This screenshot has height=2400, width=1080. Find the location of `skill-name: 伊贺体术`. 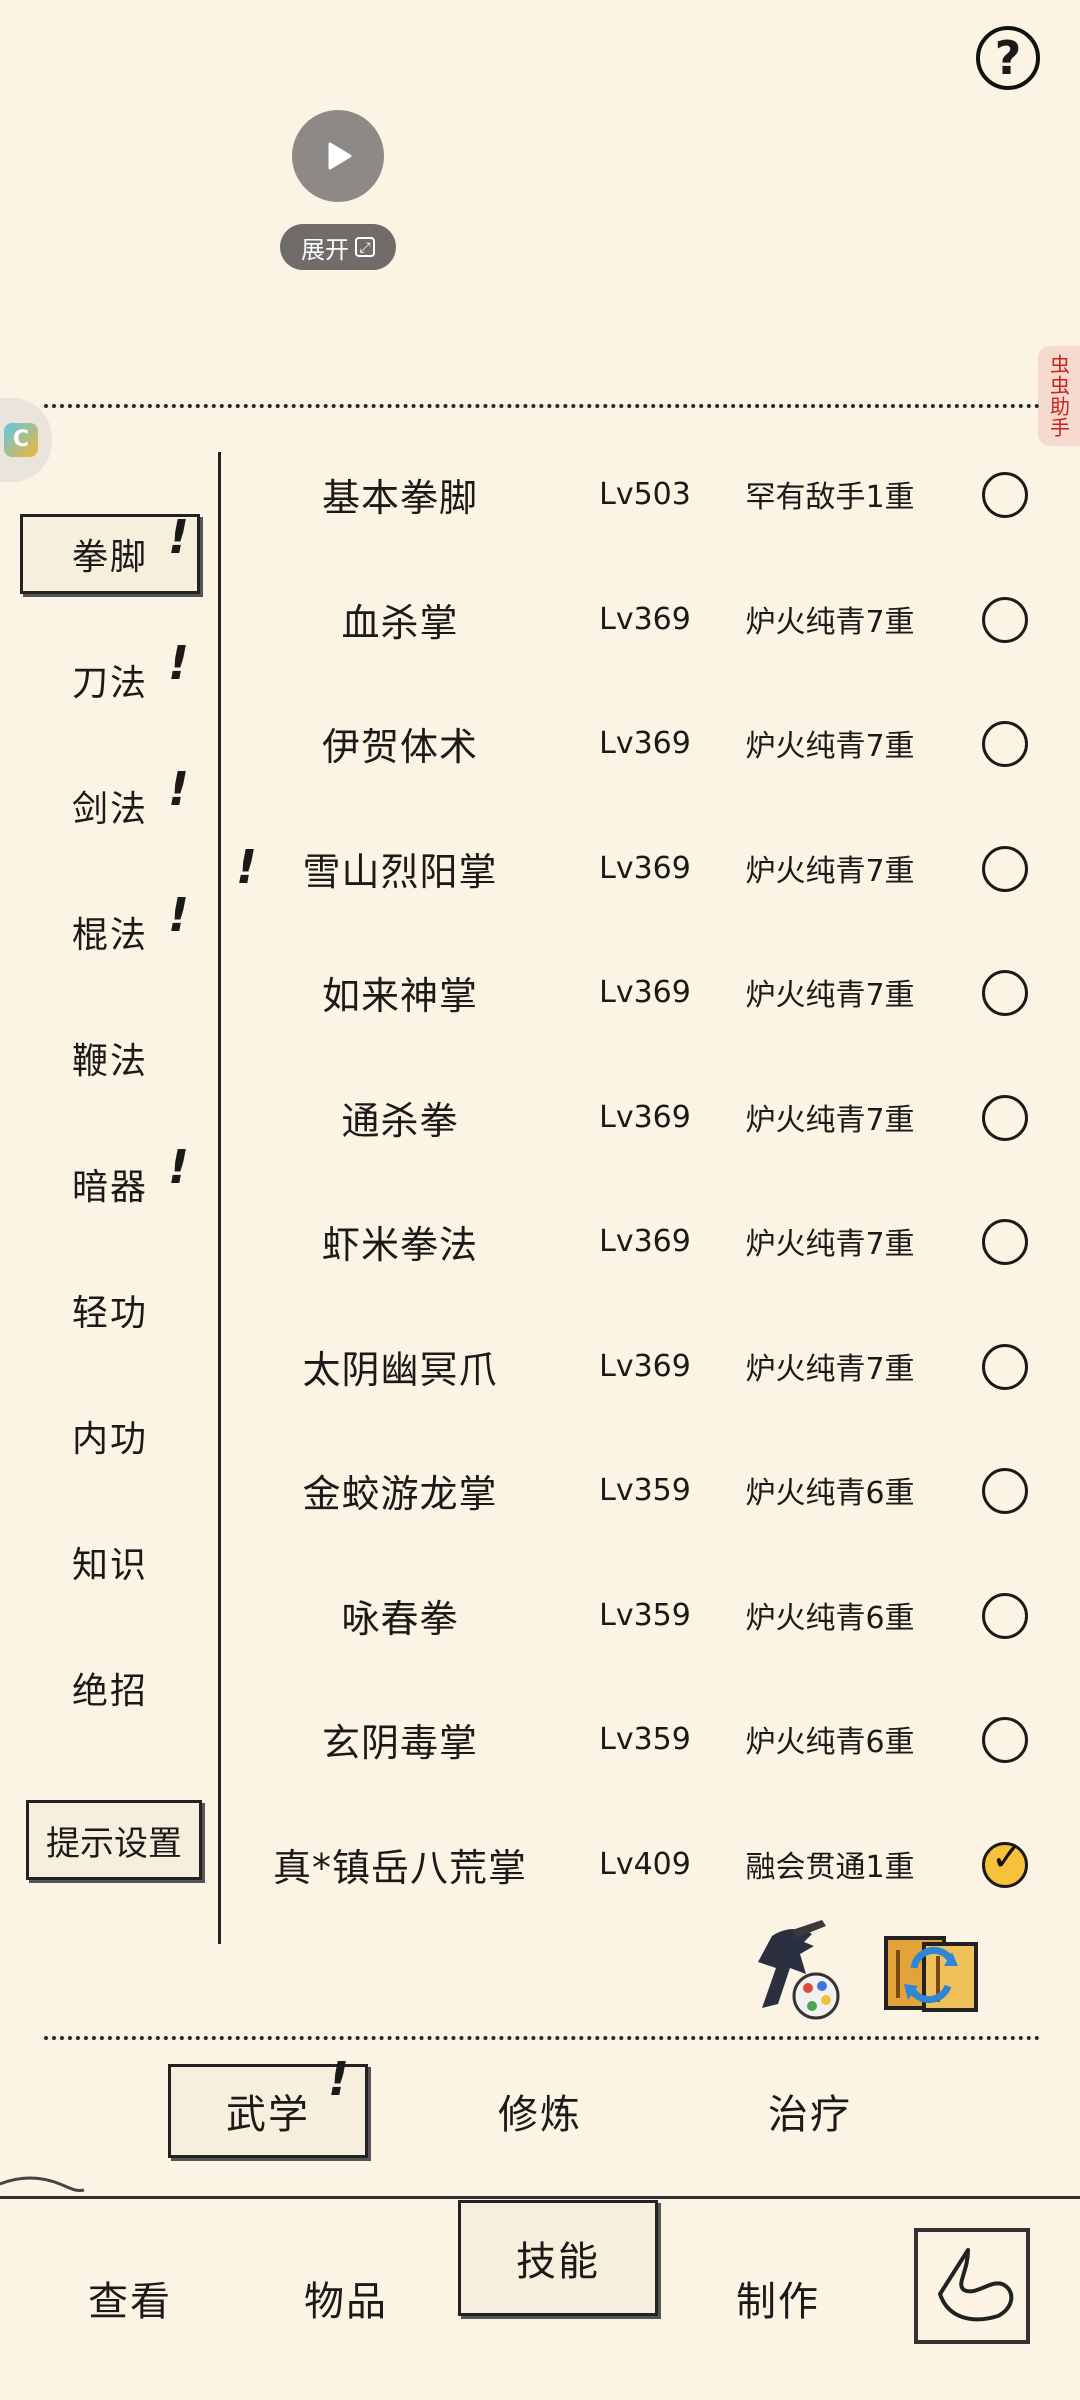

skill-name: 伊贺体术 is located at coordinates (399, 746).